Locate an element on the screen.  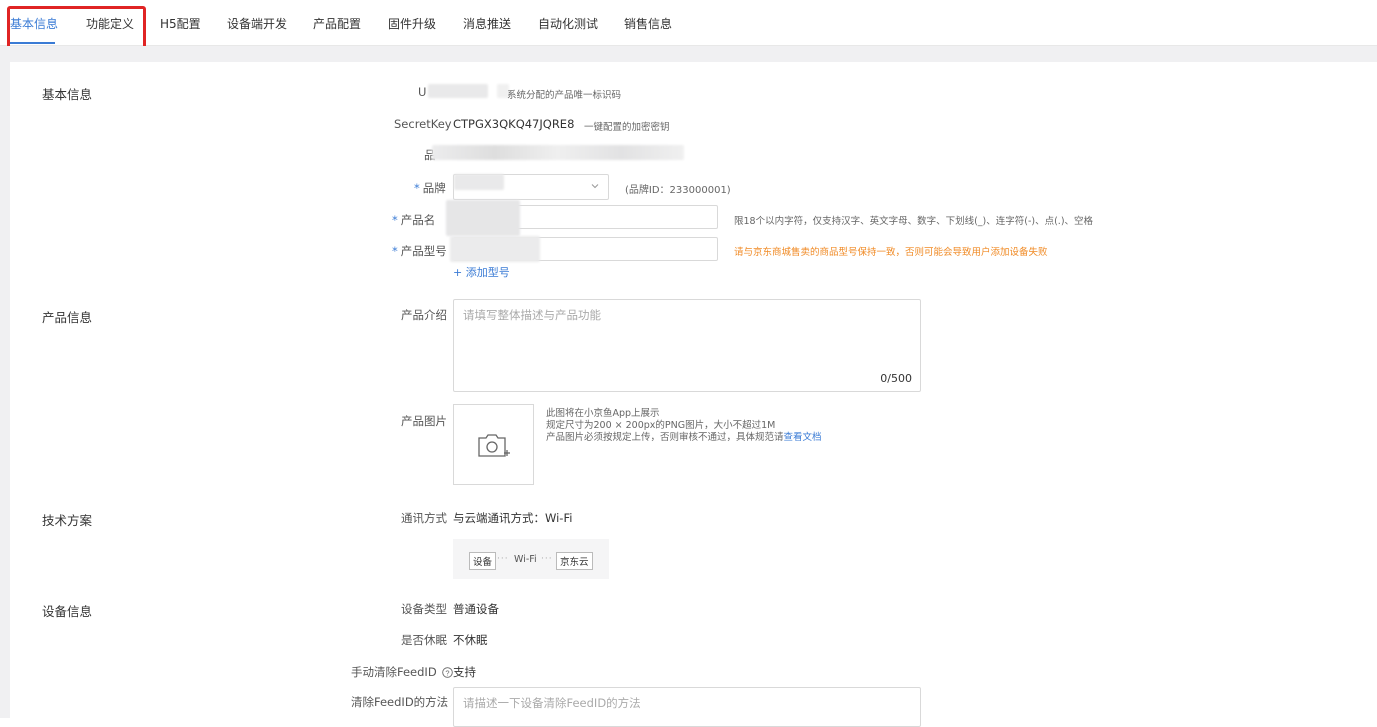
sleep-label: 是否休眠 is located at coordinates (424, 640).